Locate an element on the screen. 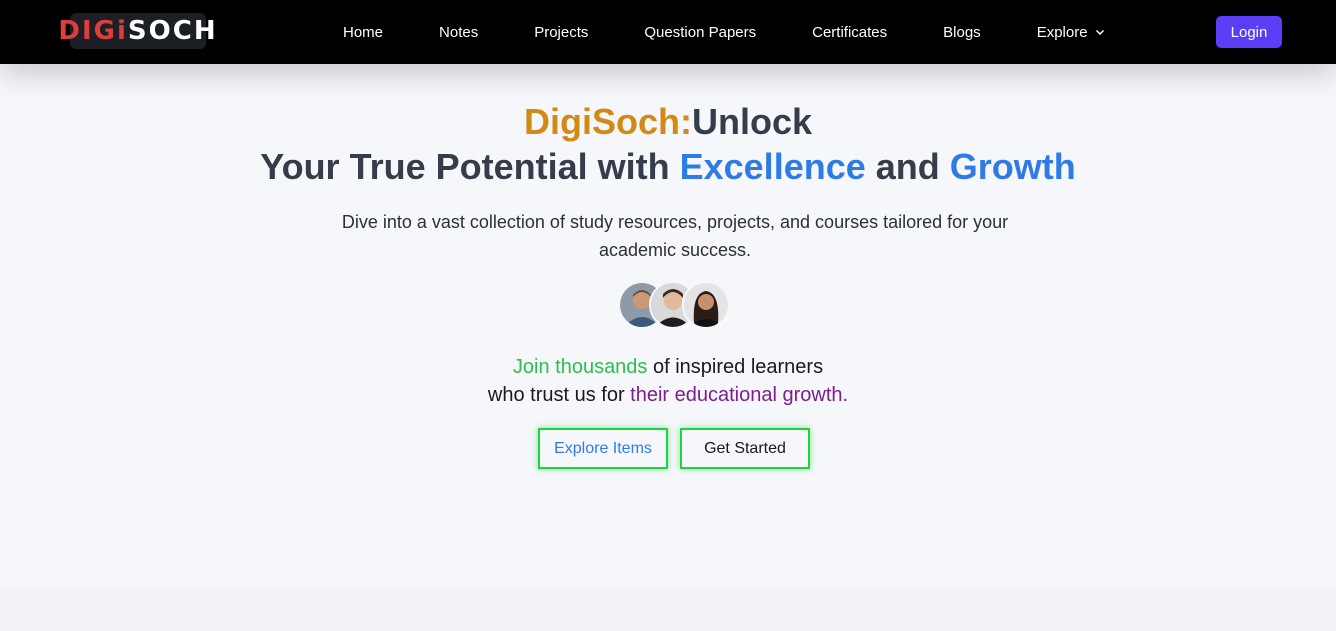 This screenshot has height=631, width=1336. logo-text-digi: DIGi is located at coordinates (93, 31).